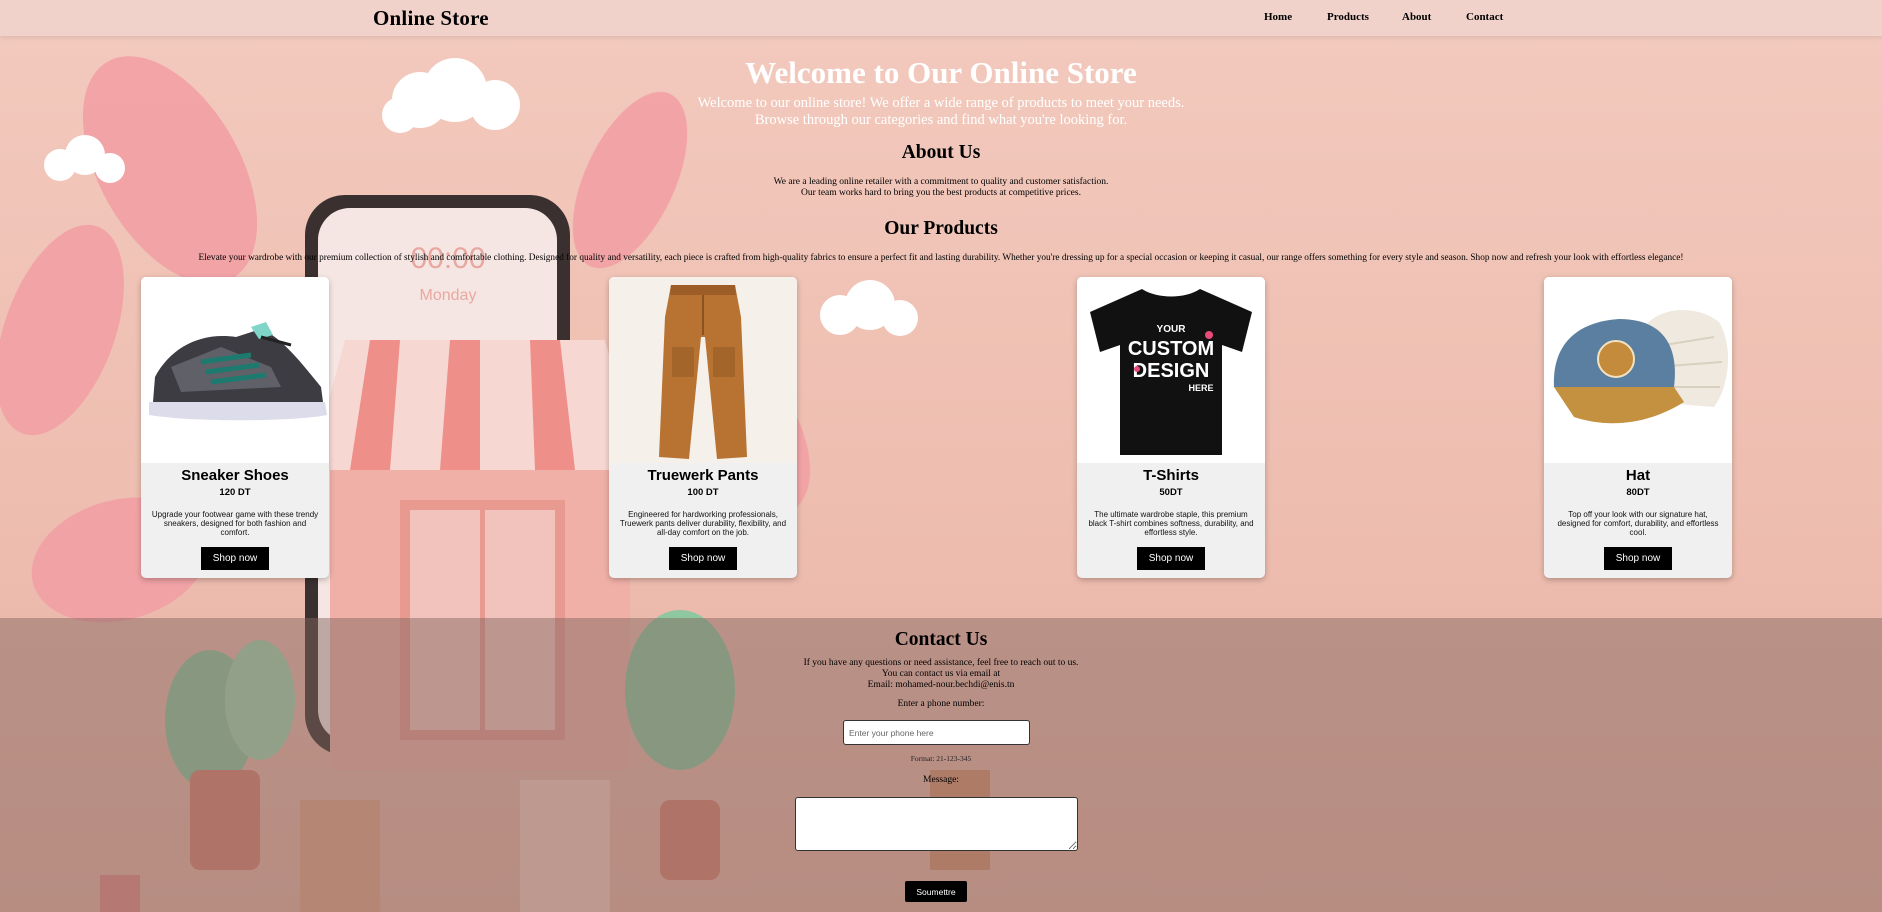 Image resolution: width=1882 pixels, height=912 pixels. What do you see at coordinates (941, 780) in the screenshot?
I see `message-label: Message:` at bounding box center [941, 780].